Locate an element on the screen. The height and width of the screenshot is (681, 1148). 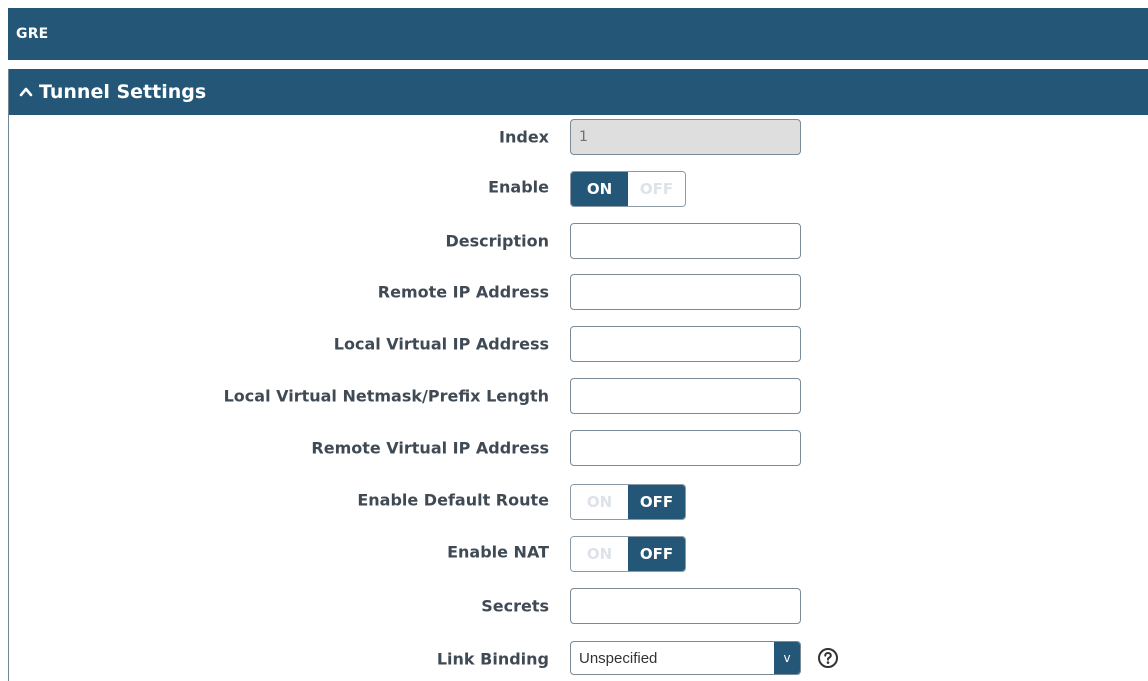
question-circle-icon is located at coordinates (828, 658).